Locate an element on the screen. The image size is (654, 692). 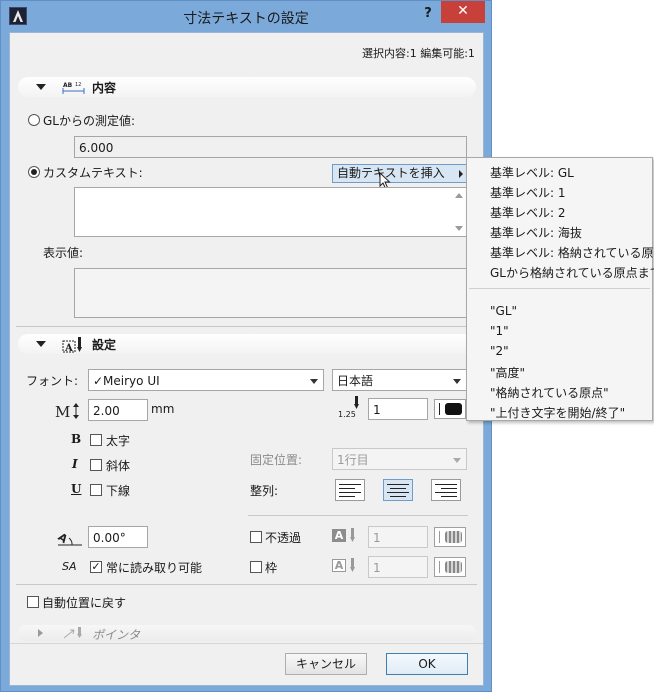
gl-measured-radio is located at coordinates (34, 120).